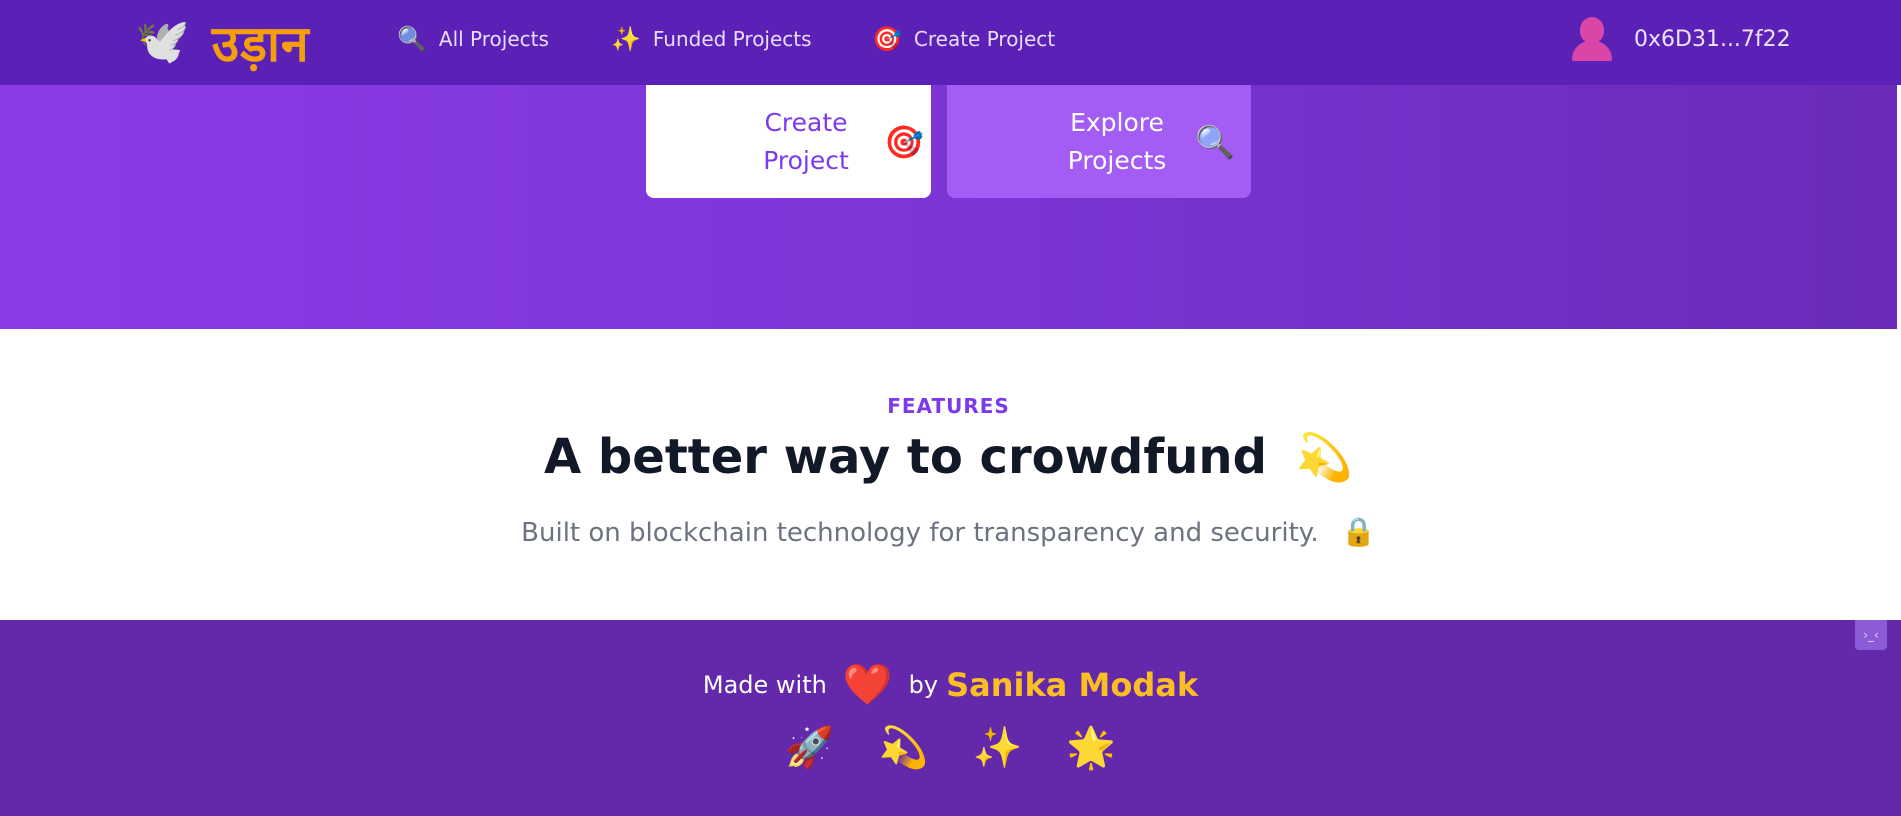  What do you see at coordinates (806, 160) in the screenshot?
I see `create-button-label-line2: Project` at bounding box center [806, 160].